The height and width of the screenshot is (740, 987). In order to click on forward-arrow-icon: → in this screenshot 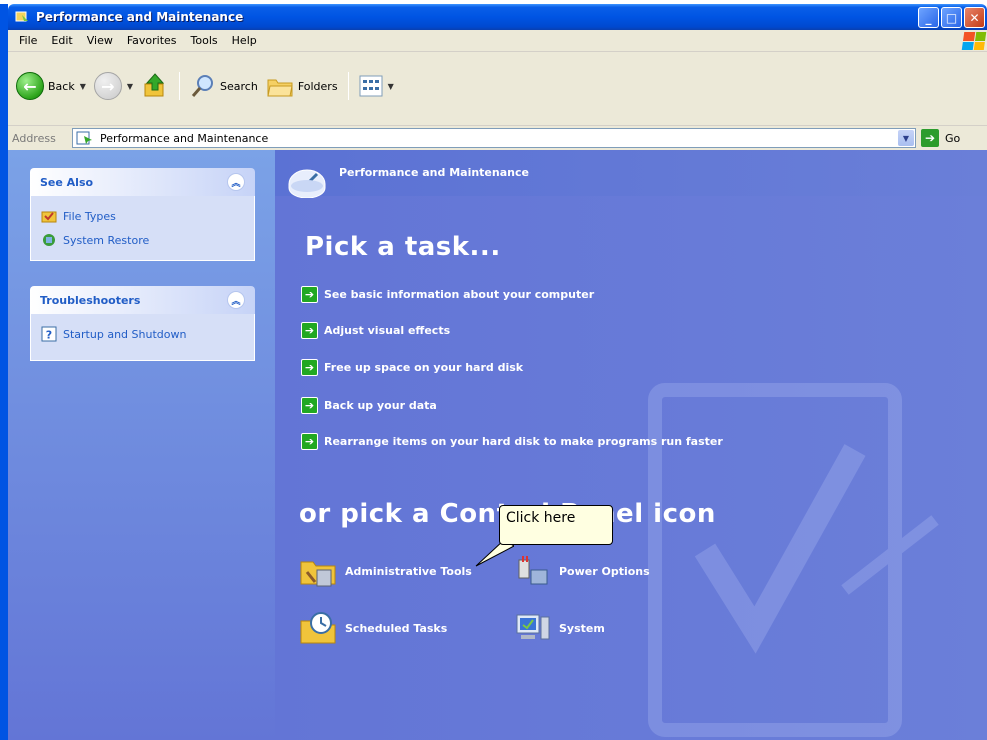, I will do `click(107, 86)`.